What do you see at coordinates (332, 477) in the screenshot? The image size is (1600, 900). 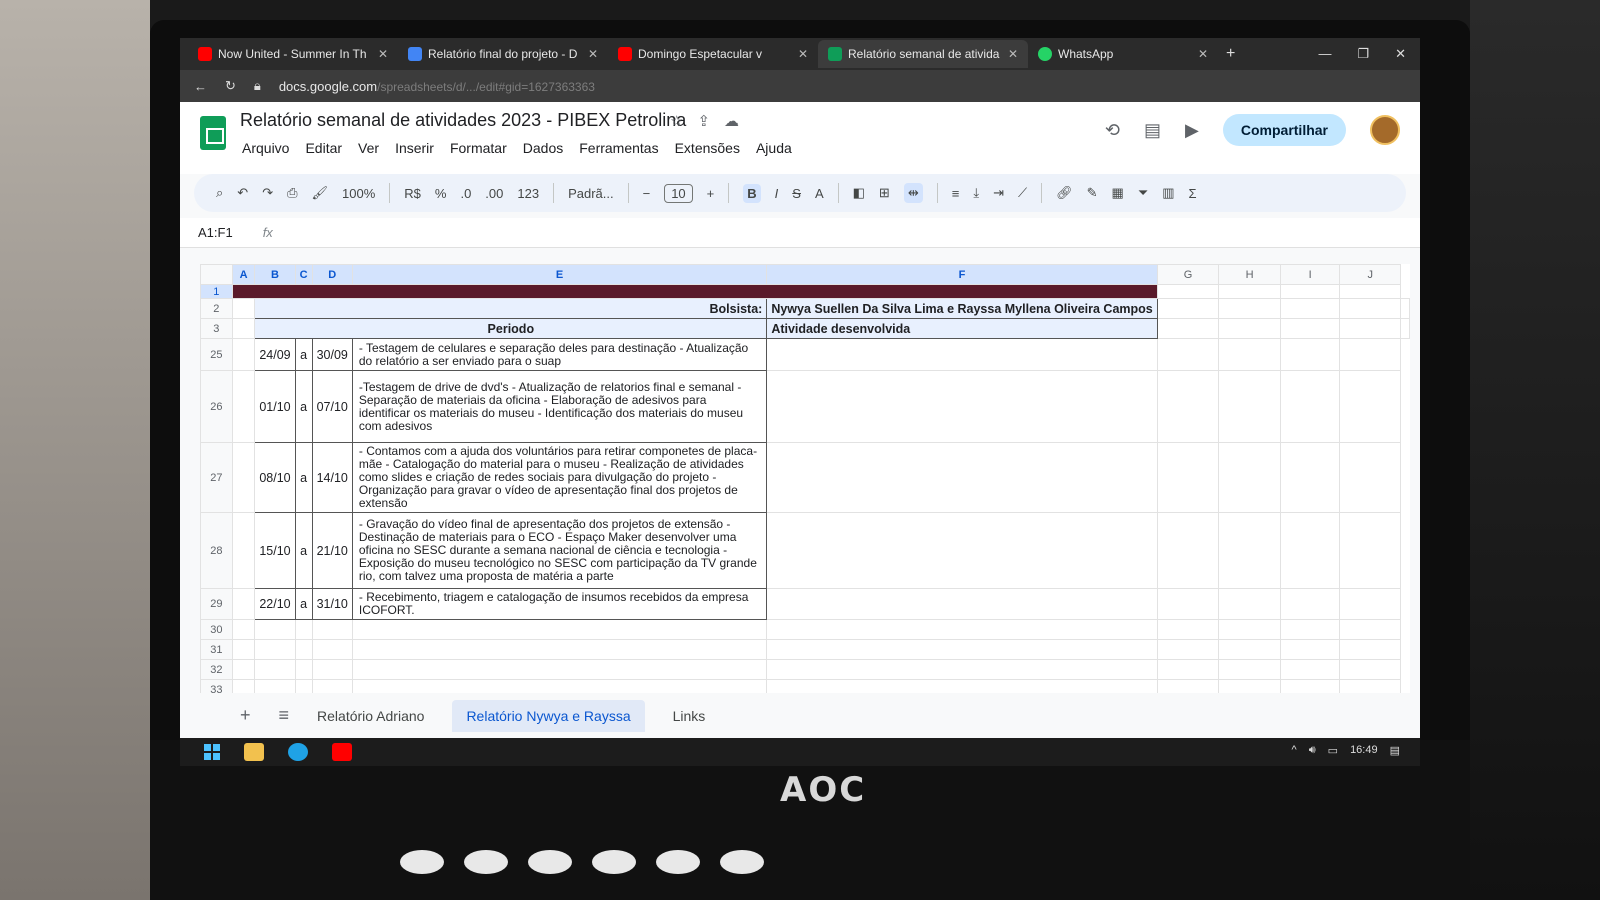 I see `date-to-cell: 14/10` at bounding box center [332, 477].